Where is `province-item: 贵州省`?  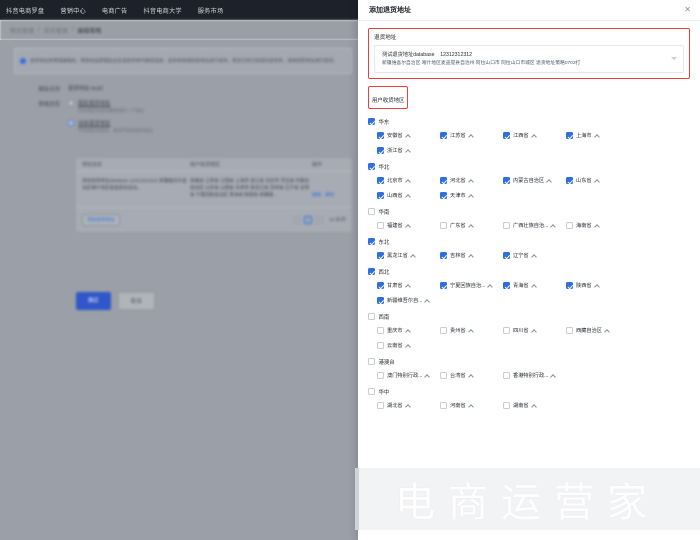 province-item: 贵州省 is located at coordinates (471, 330).